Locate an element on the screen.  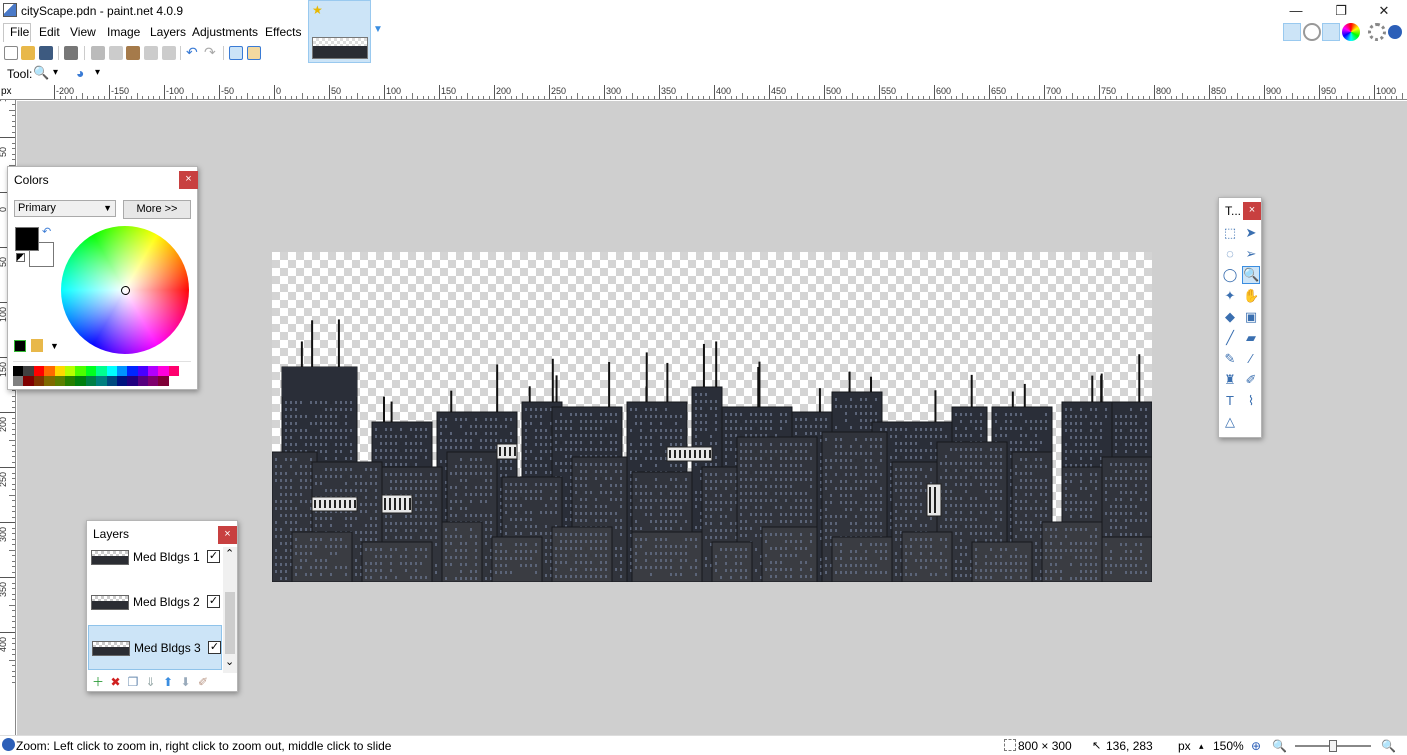
tools-window-toggle-icon is located at coordinates (1292, 32).